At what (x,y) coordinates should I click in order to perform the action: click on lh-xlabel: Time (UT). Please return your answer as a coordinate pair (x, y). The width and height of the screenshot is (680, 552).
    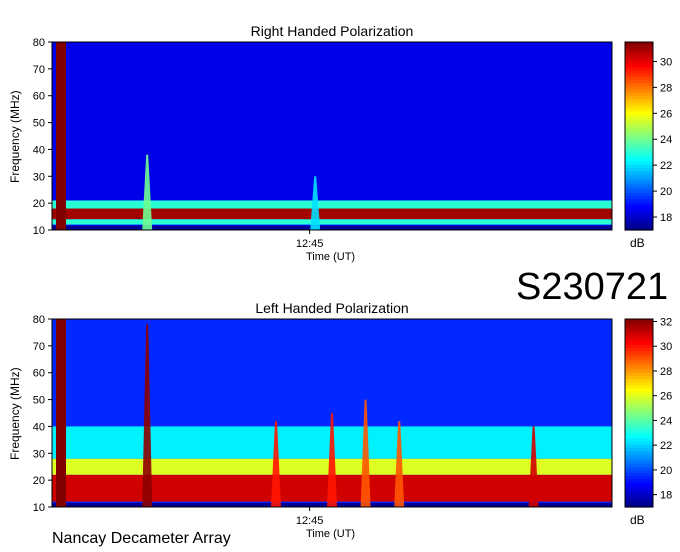
    Looking at the image, I should click on (331, 534).